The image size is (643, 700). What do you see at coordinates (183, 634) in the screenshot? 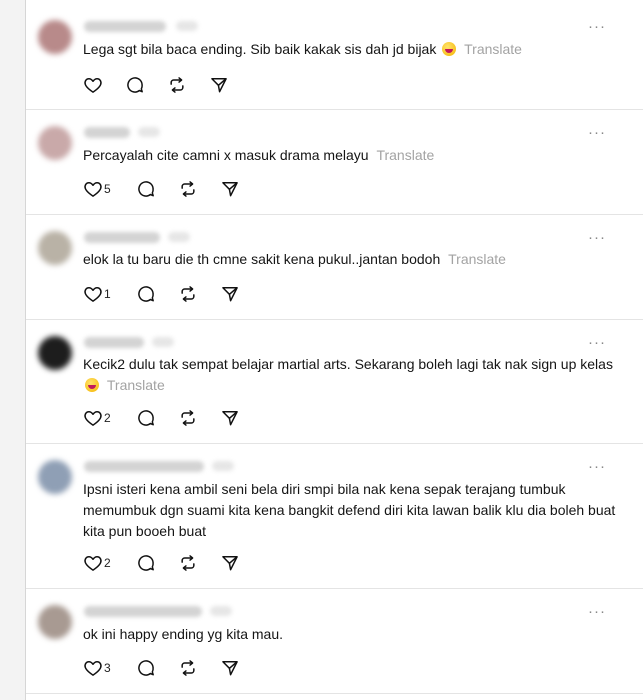
I see `comment-text: ok ini happy ending yg kita mau.` at bounding box center [183, 634].